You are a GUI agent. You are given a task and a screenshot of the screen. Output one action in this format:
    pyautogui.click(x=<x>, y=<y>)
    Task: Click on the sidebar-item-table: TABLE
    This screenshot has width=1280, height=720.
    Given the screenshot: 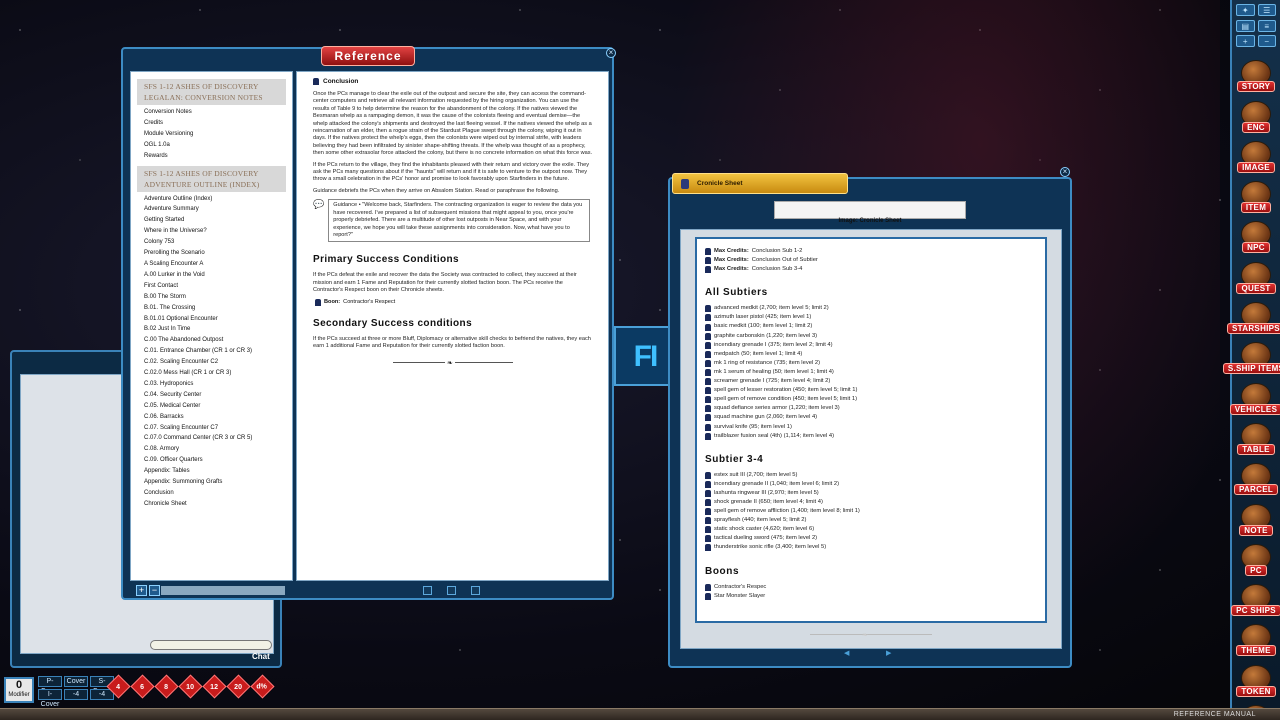 What is the action you would take?
    pyautogui.click(x=1256, y=435)
    